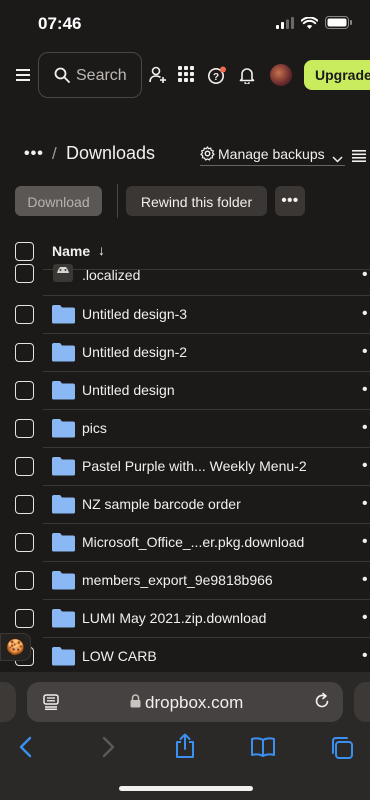 The image size is (370, 800). Describe the element at coordinates (185, 655) in the screenshot. I see `table-row: LOW CARB •` at that location.